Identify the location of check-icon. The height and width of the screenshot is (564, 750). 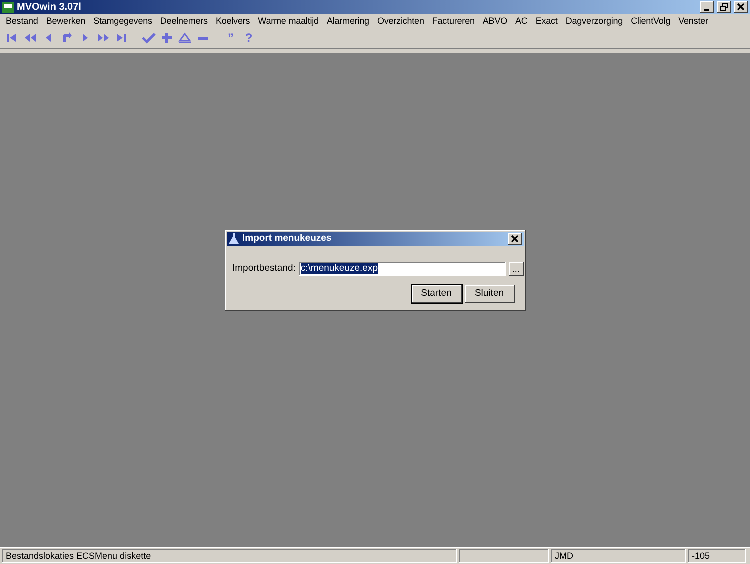
(149, 38).